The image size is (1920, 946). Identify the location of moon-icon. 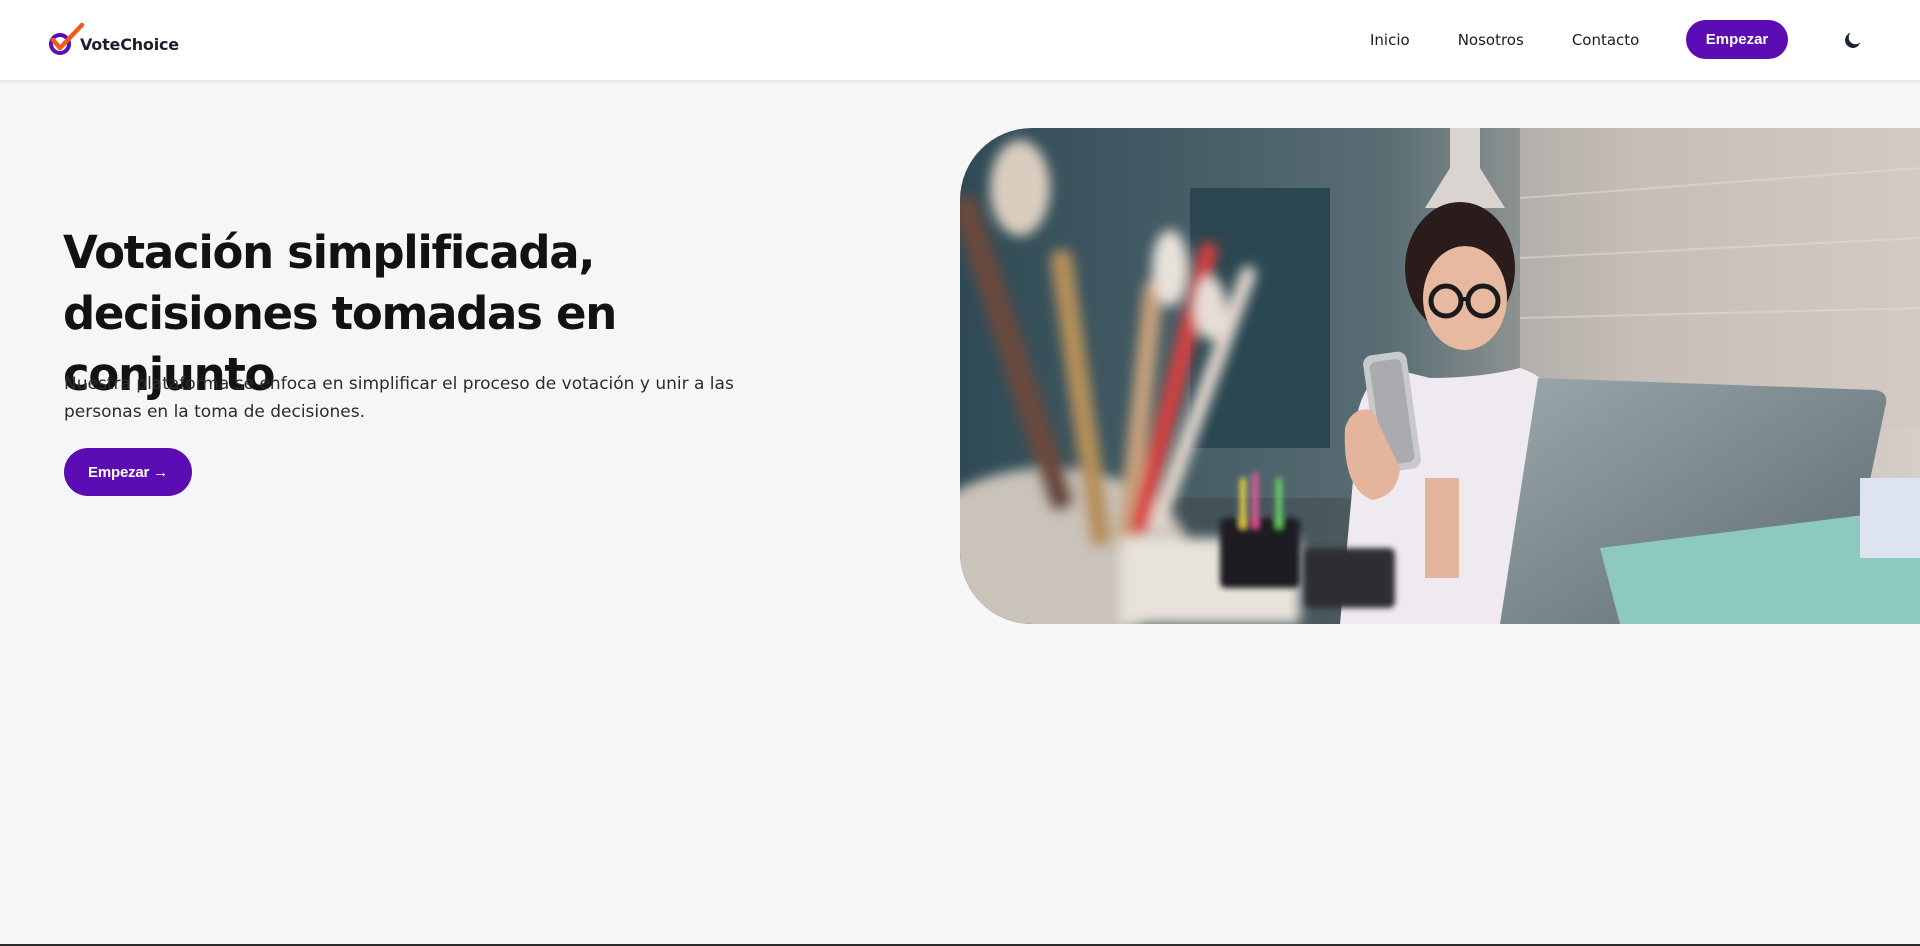
(1853, 40).